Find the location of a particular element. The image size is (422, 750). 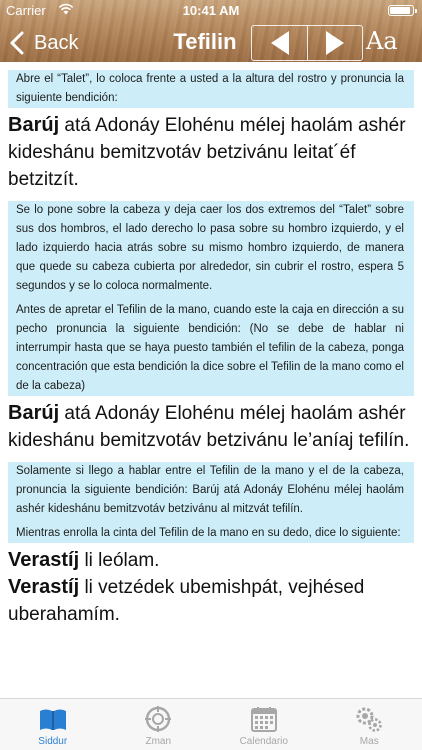

compass-icon is located at coordinates (158, 719).